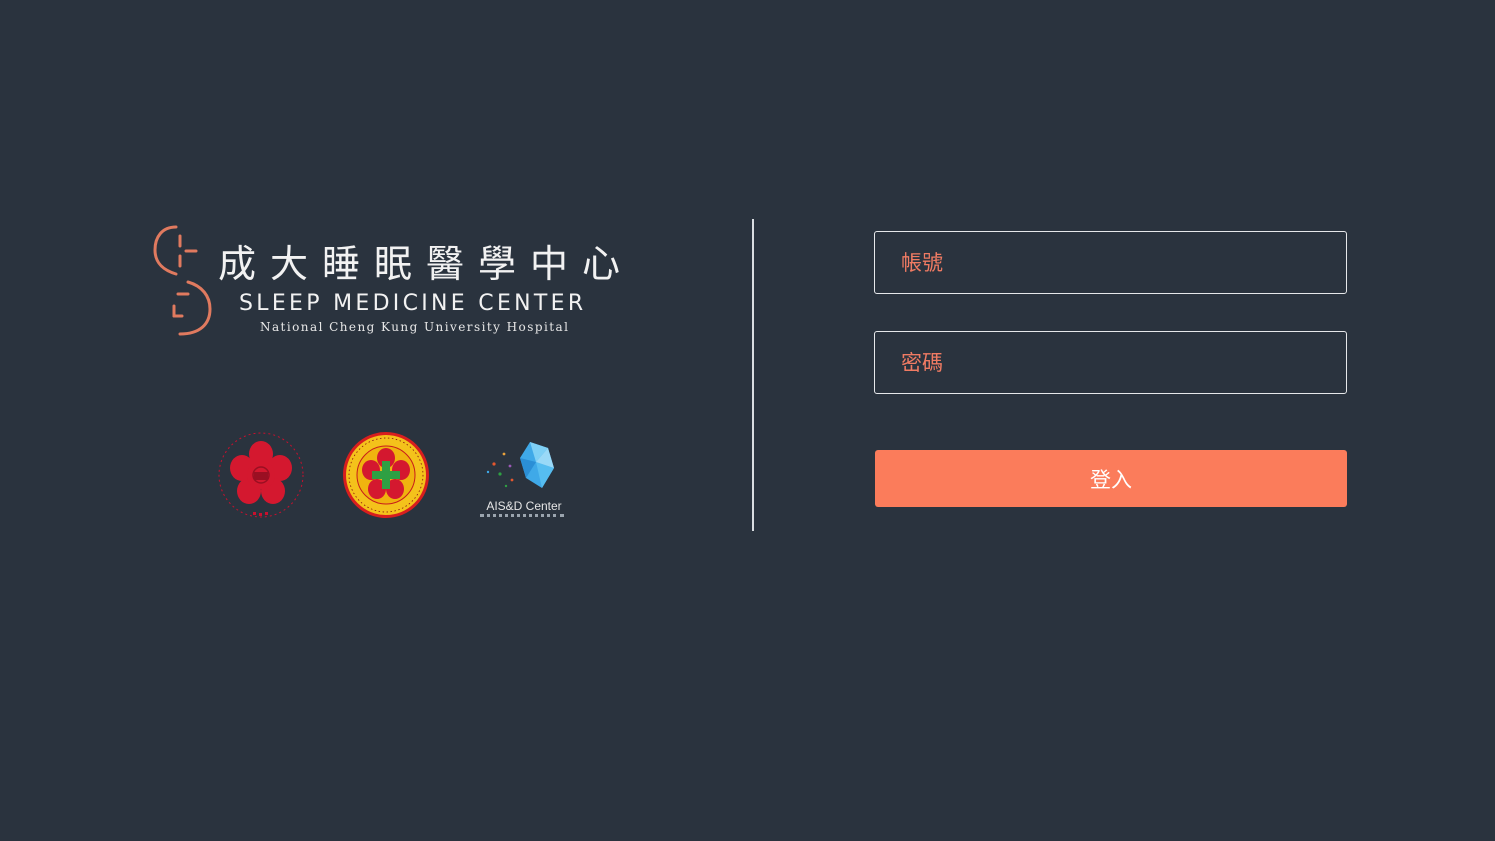 The width and height of the screenshot is (1495, 841). Describe the element at coordinates (1110, 362) in the screenshot. I see `password-input` at that location.